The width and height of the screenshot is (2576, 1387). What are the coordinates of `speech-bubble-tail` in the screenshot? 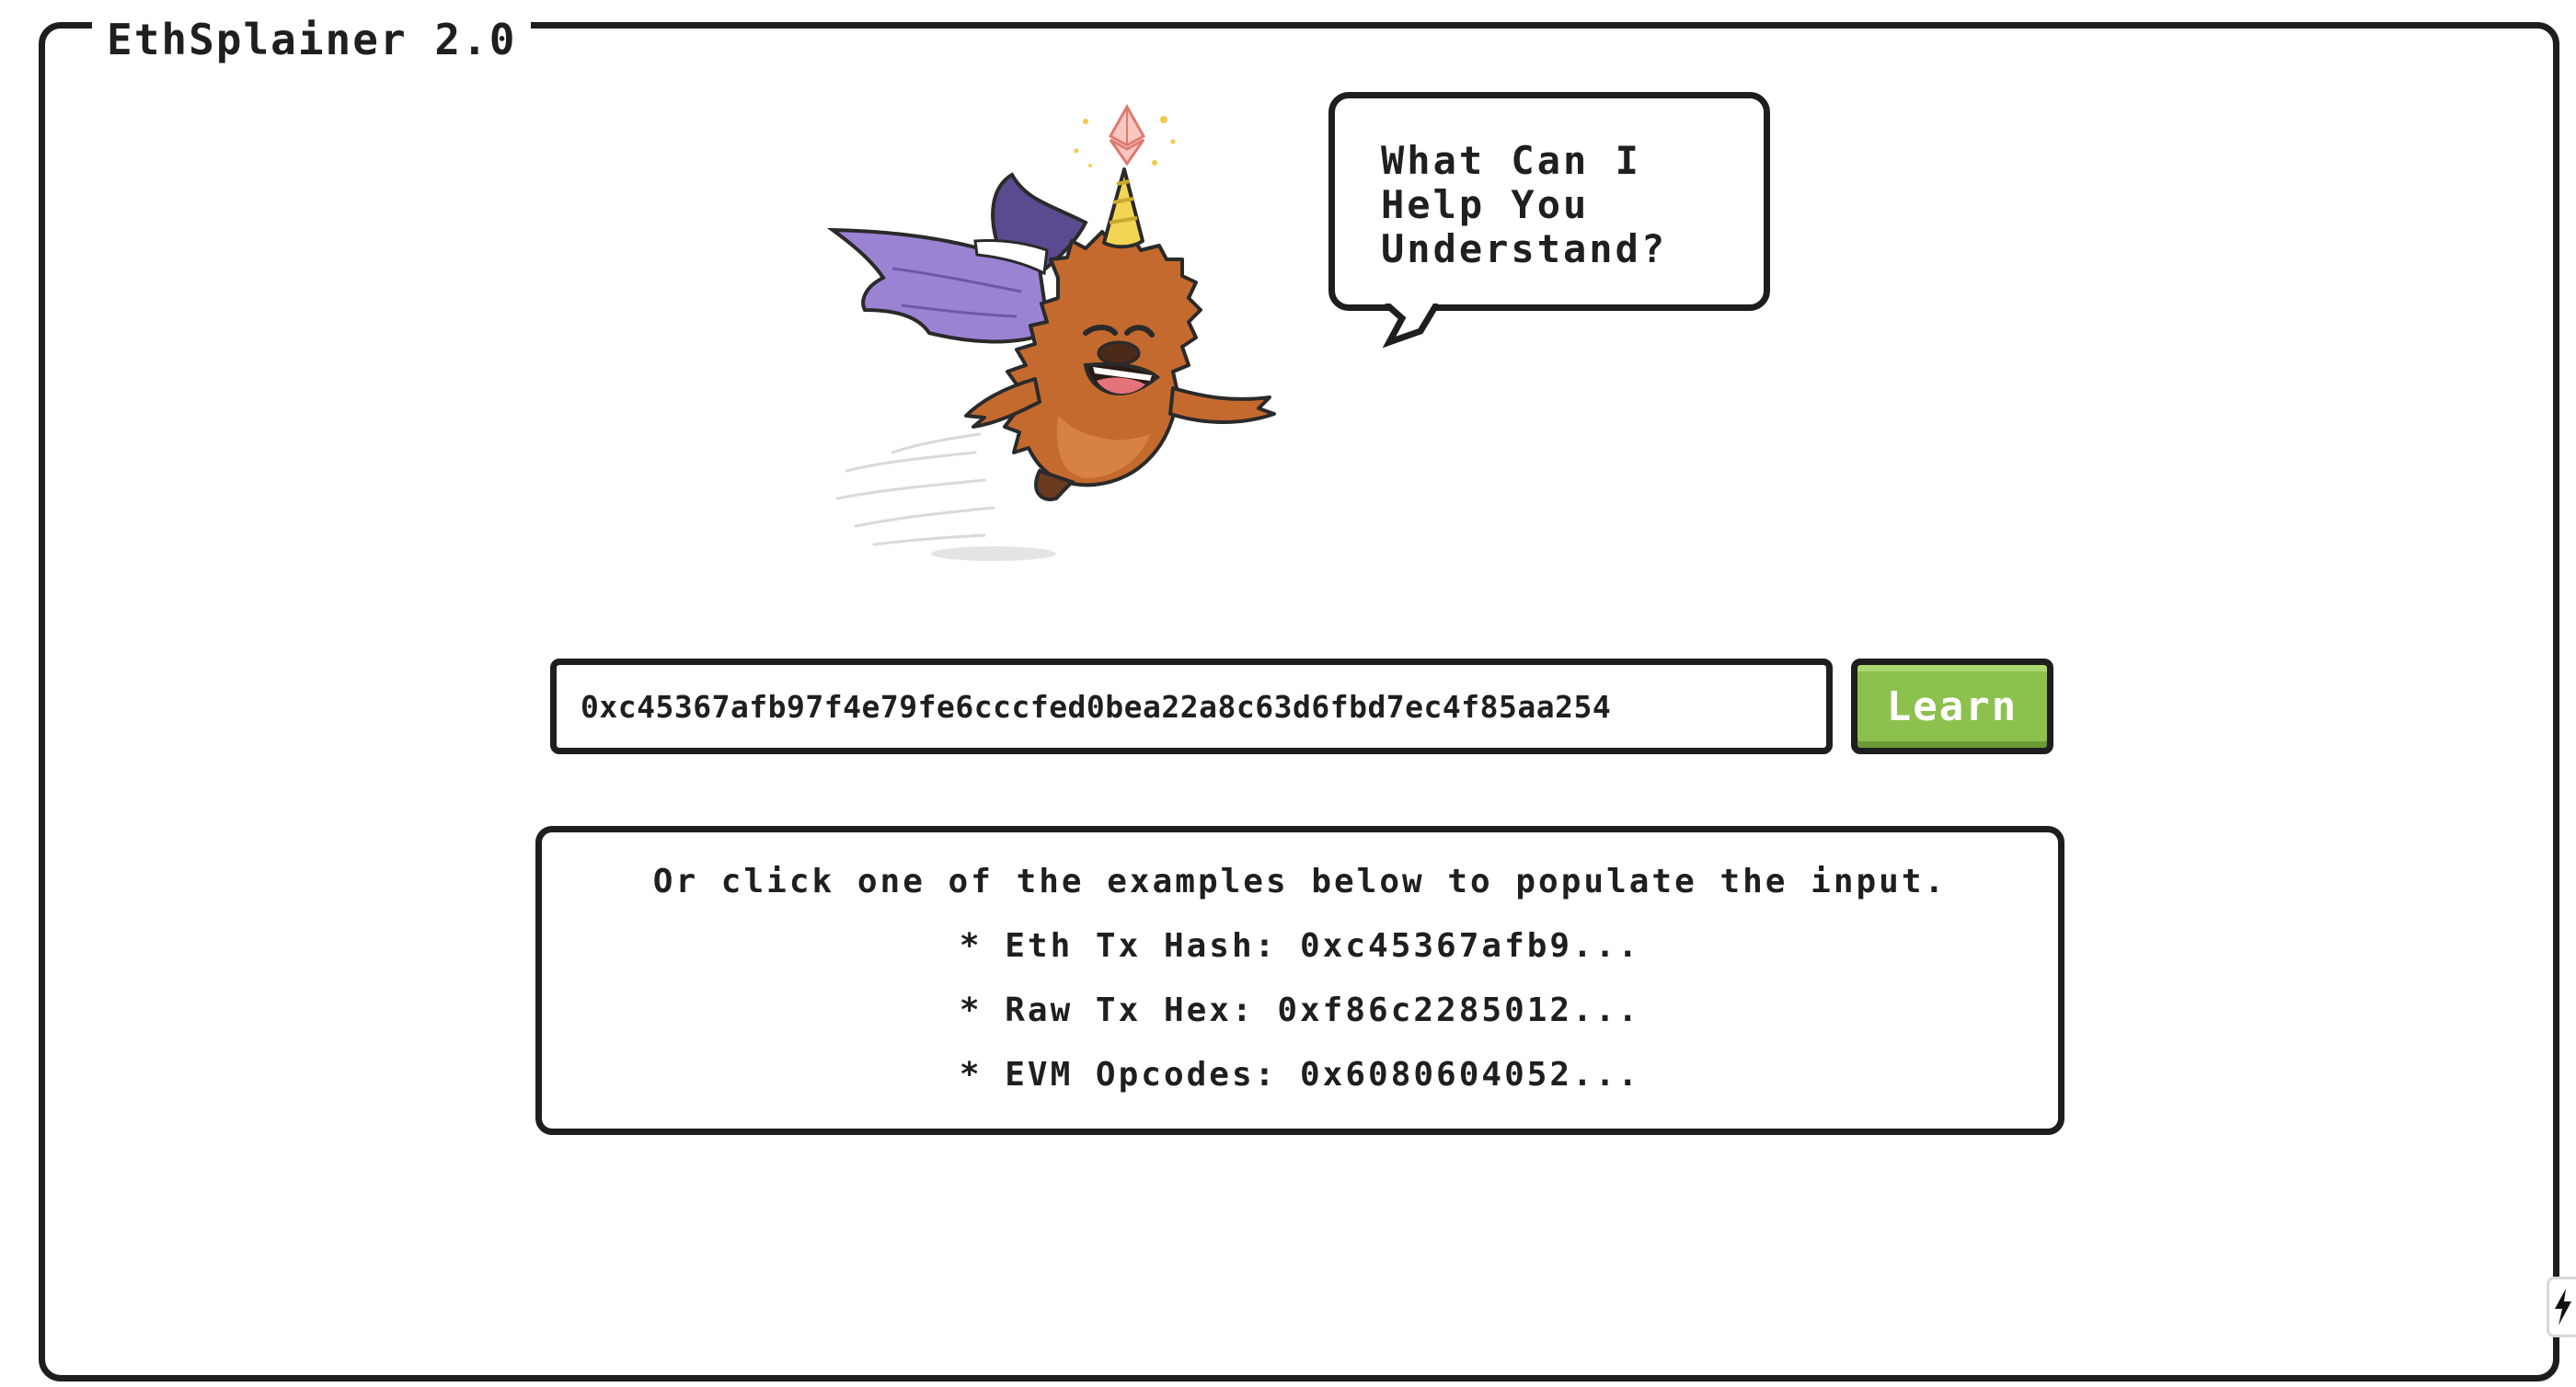 It's located at (1411, 326).